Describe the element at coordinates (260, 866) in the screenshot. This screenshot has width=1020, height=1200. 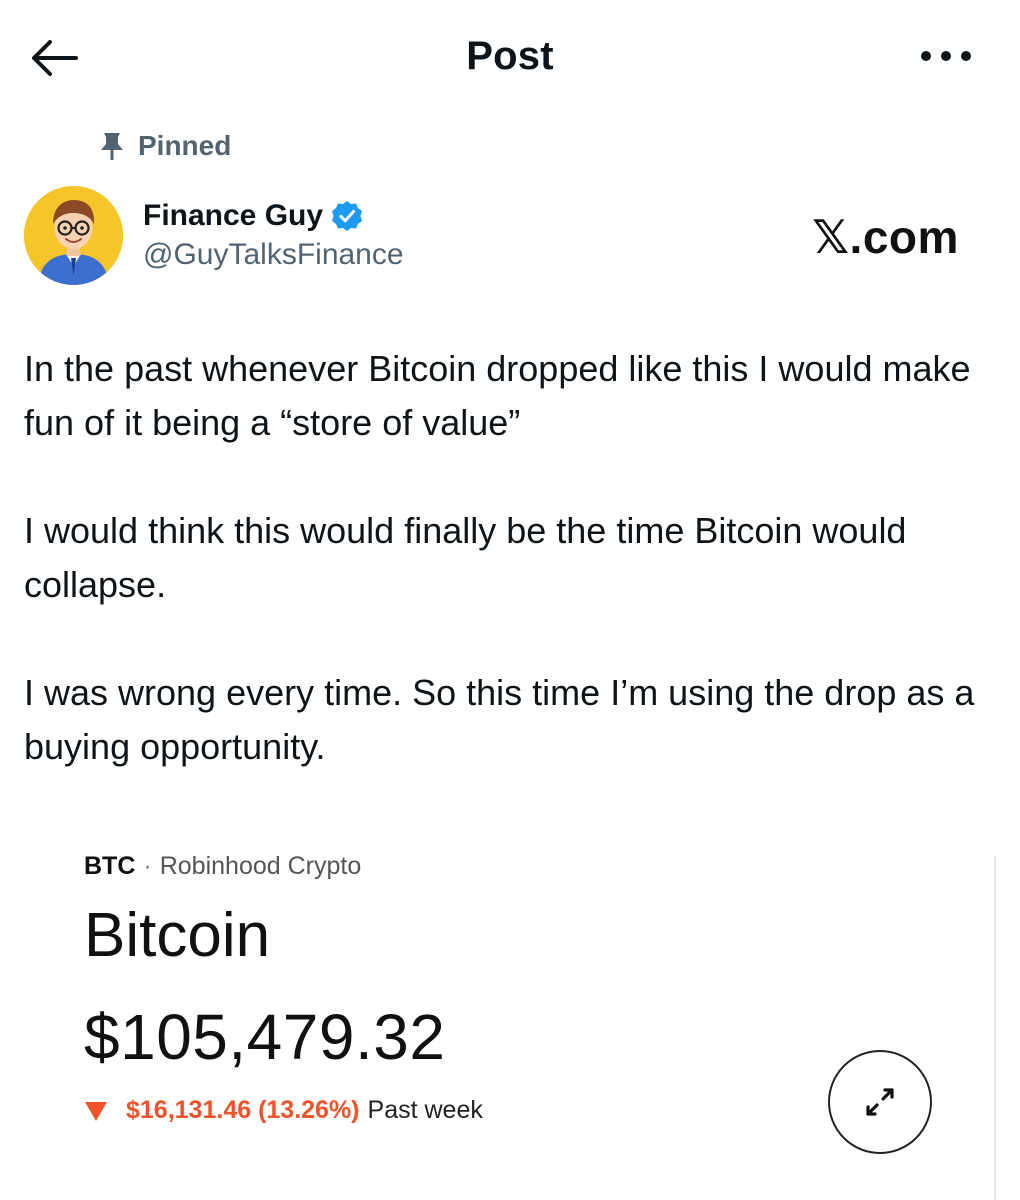
I see `data-source: Robinhood Crypto` at that location.